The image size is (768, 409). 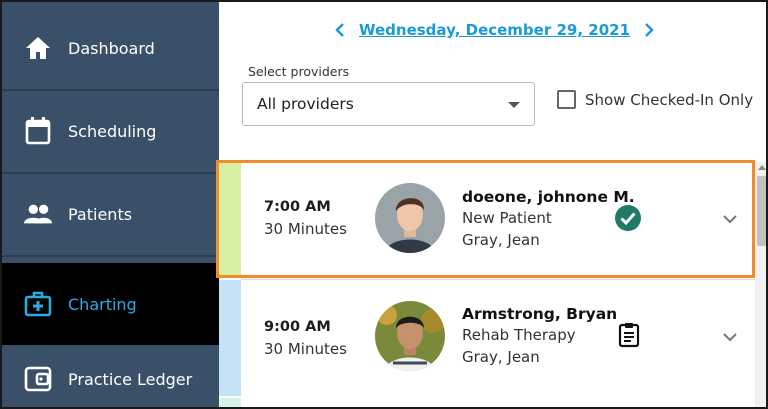 I want to click on appointment-time: 7:00 AM, so click(x=297, y=207).